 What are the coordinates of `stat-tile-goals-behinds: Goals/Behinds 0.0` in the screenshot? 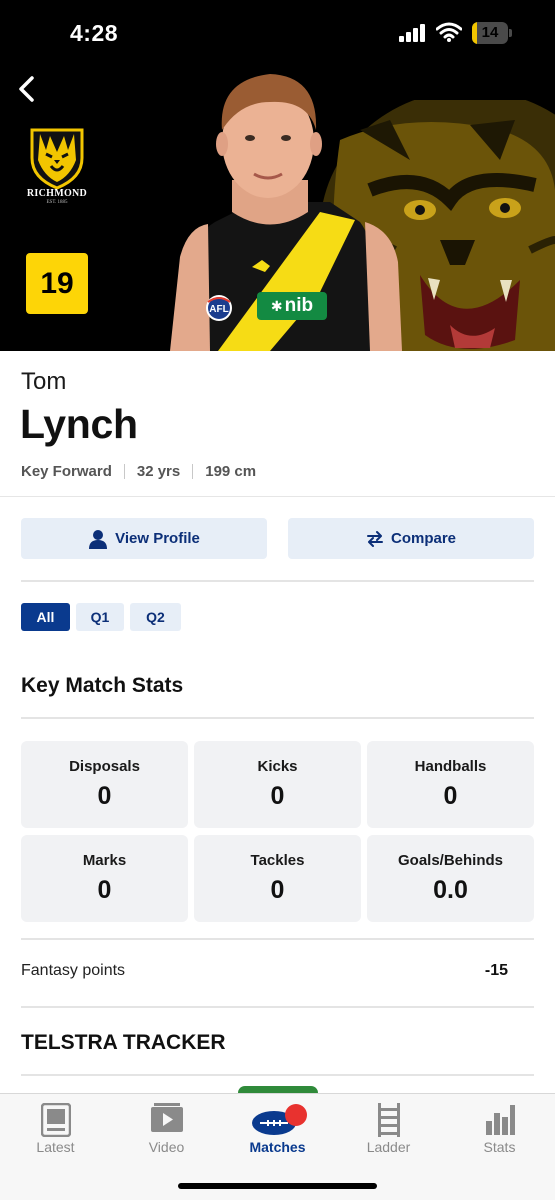 It's located at (450, 878).